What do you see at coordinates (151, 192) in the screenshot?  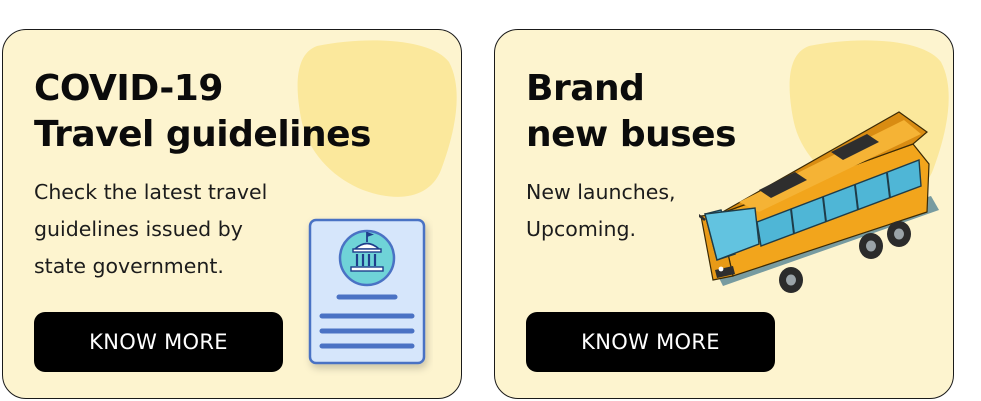 I see `card-description-line-1: Check the latest travel` at bounding box center [151, 192].